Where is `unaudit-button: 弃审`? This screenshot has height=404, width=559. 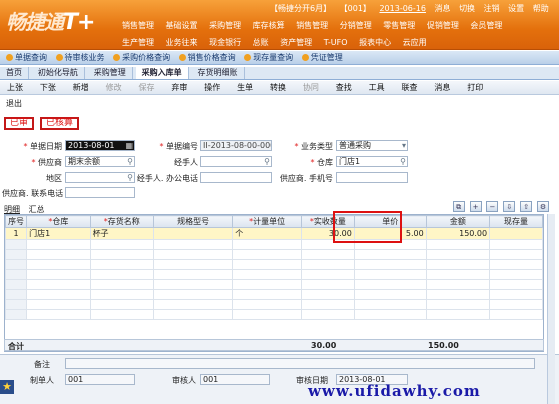
unaudit-button: 弃审 is located at coordinates (179, 88).